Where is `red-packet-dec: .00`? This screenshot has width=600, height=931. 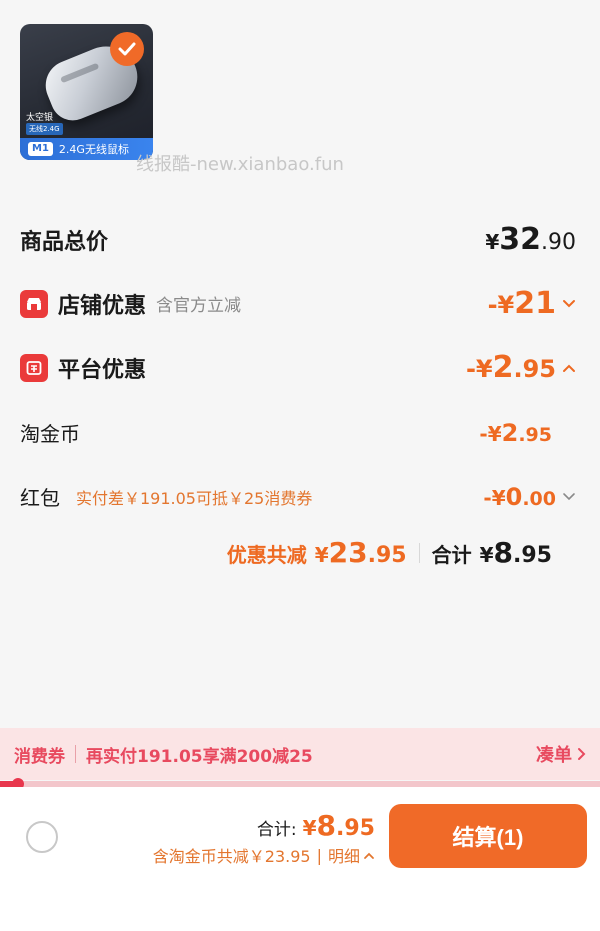 red-packet-dec: .00 is located at coordinates (539, 498).